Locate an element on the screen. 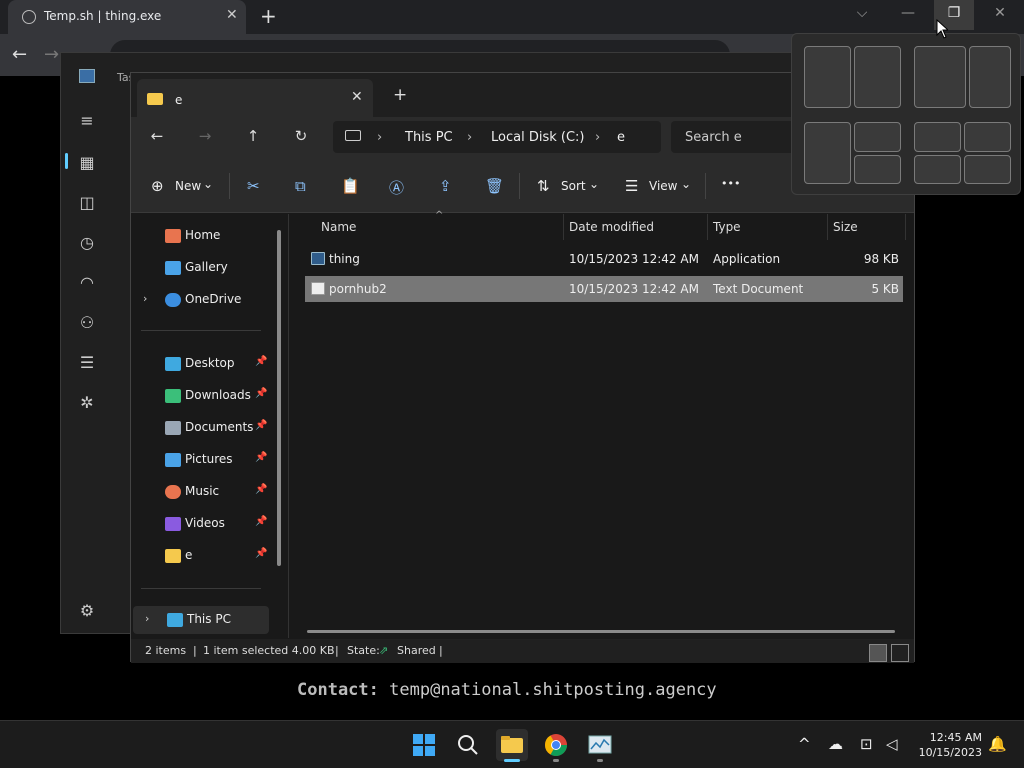 The image size is (1024, 768). onedrive-icon: ☁ is located at coordinates (835, 744).